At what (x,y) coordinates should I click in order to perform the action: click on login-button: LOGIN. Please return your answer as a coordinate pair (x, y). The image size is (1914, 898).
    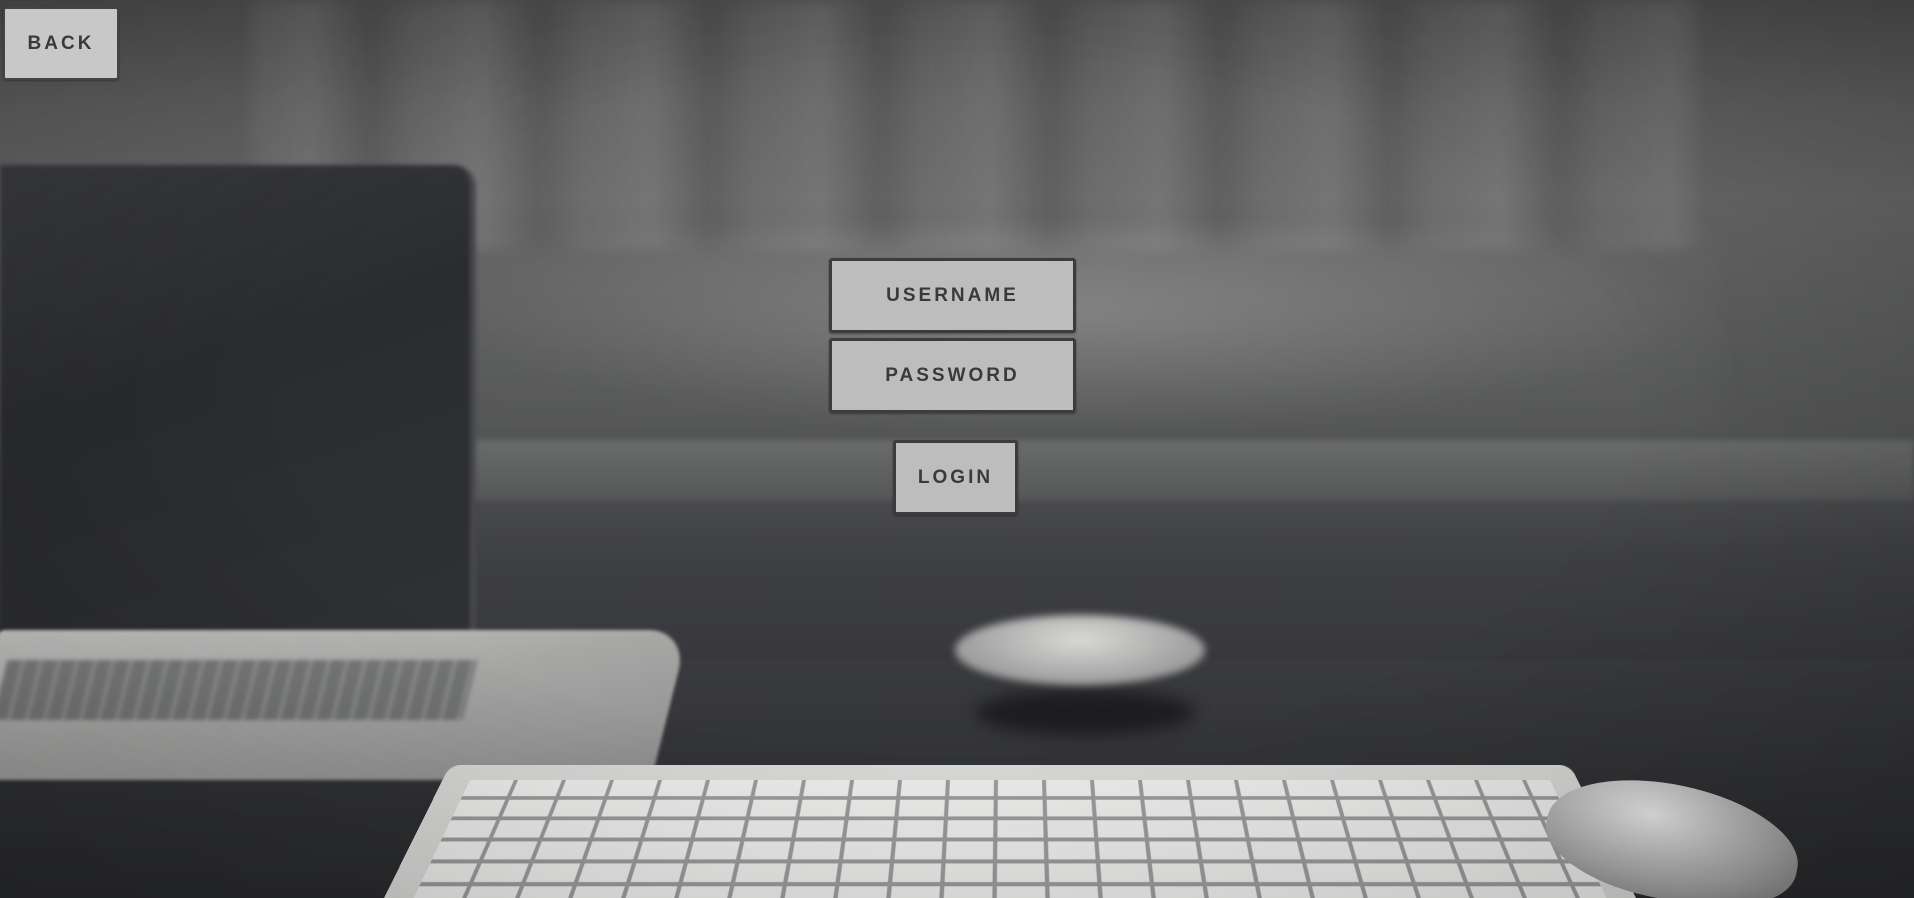
    Looking at the image, I should click on (955, 477).